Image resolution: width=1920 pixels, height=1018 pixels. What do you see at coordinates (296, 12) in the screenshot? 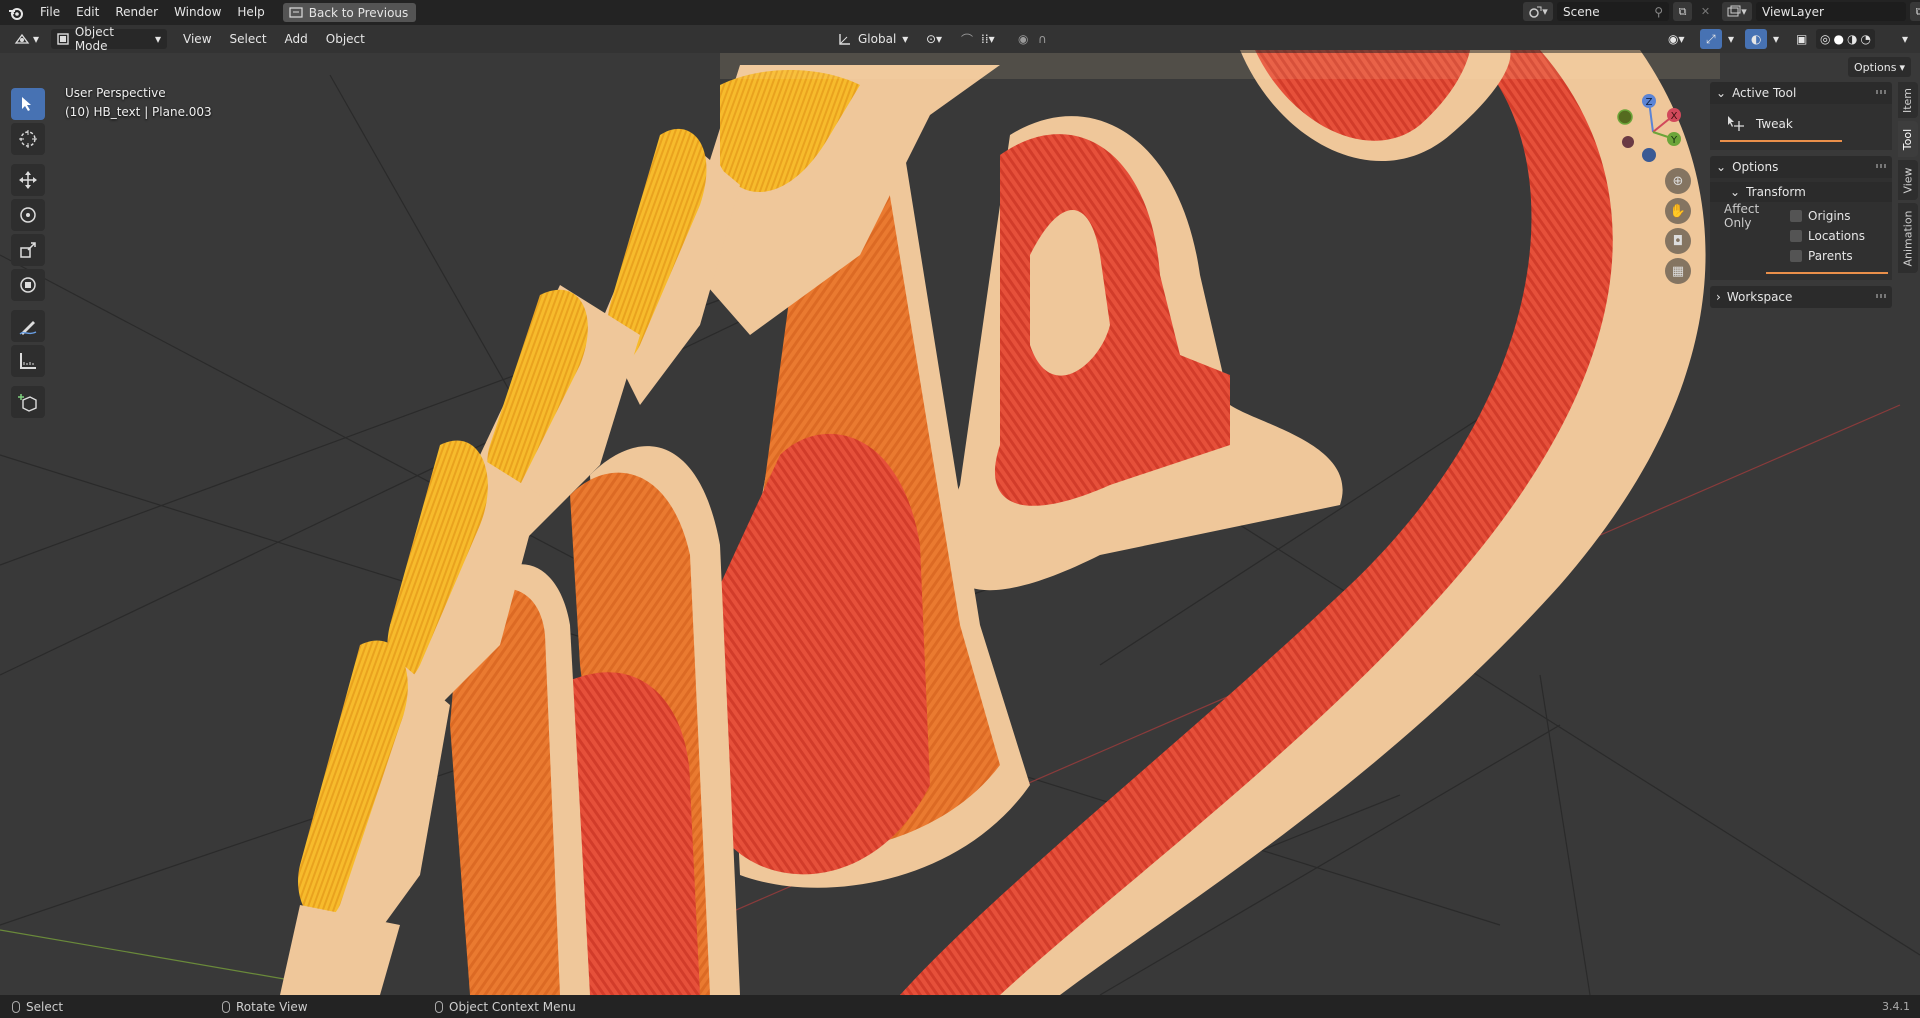
I see `screen-icon` at bounding box center [296, 12].